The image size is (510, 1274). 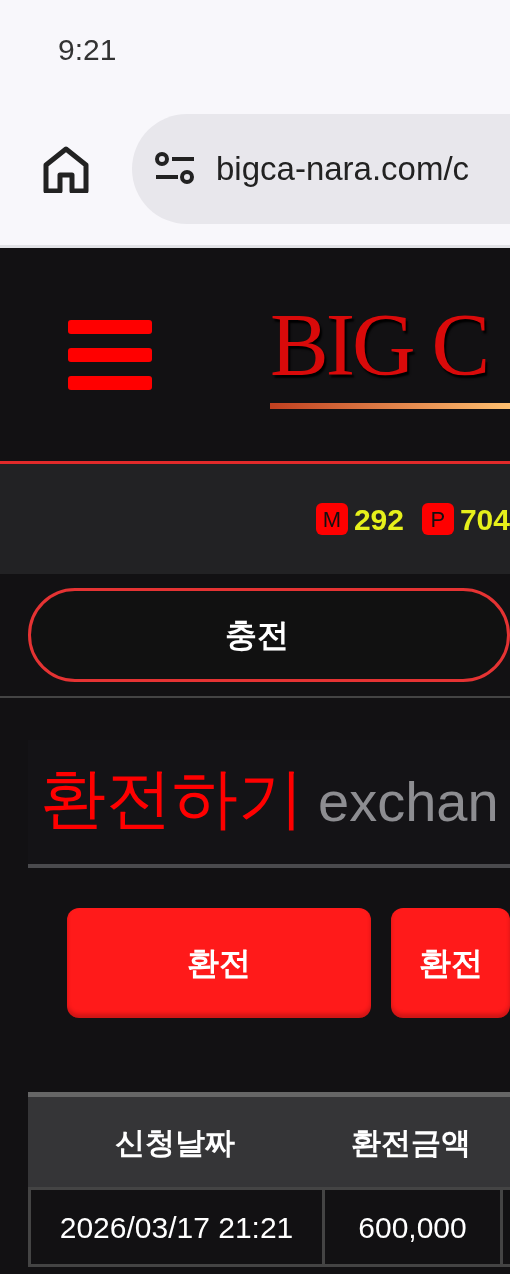 What do you see at coordinates (172, 798) in the screenshot?
I see `page-title: 환전하기` at bounding box center [172, 798].